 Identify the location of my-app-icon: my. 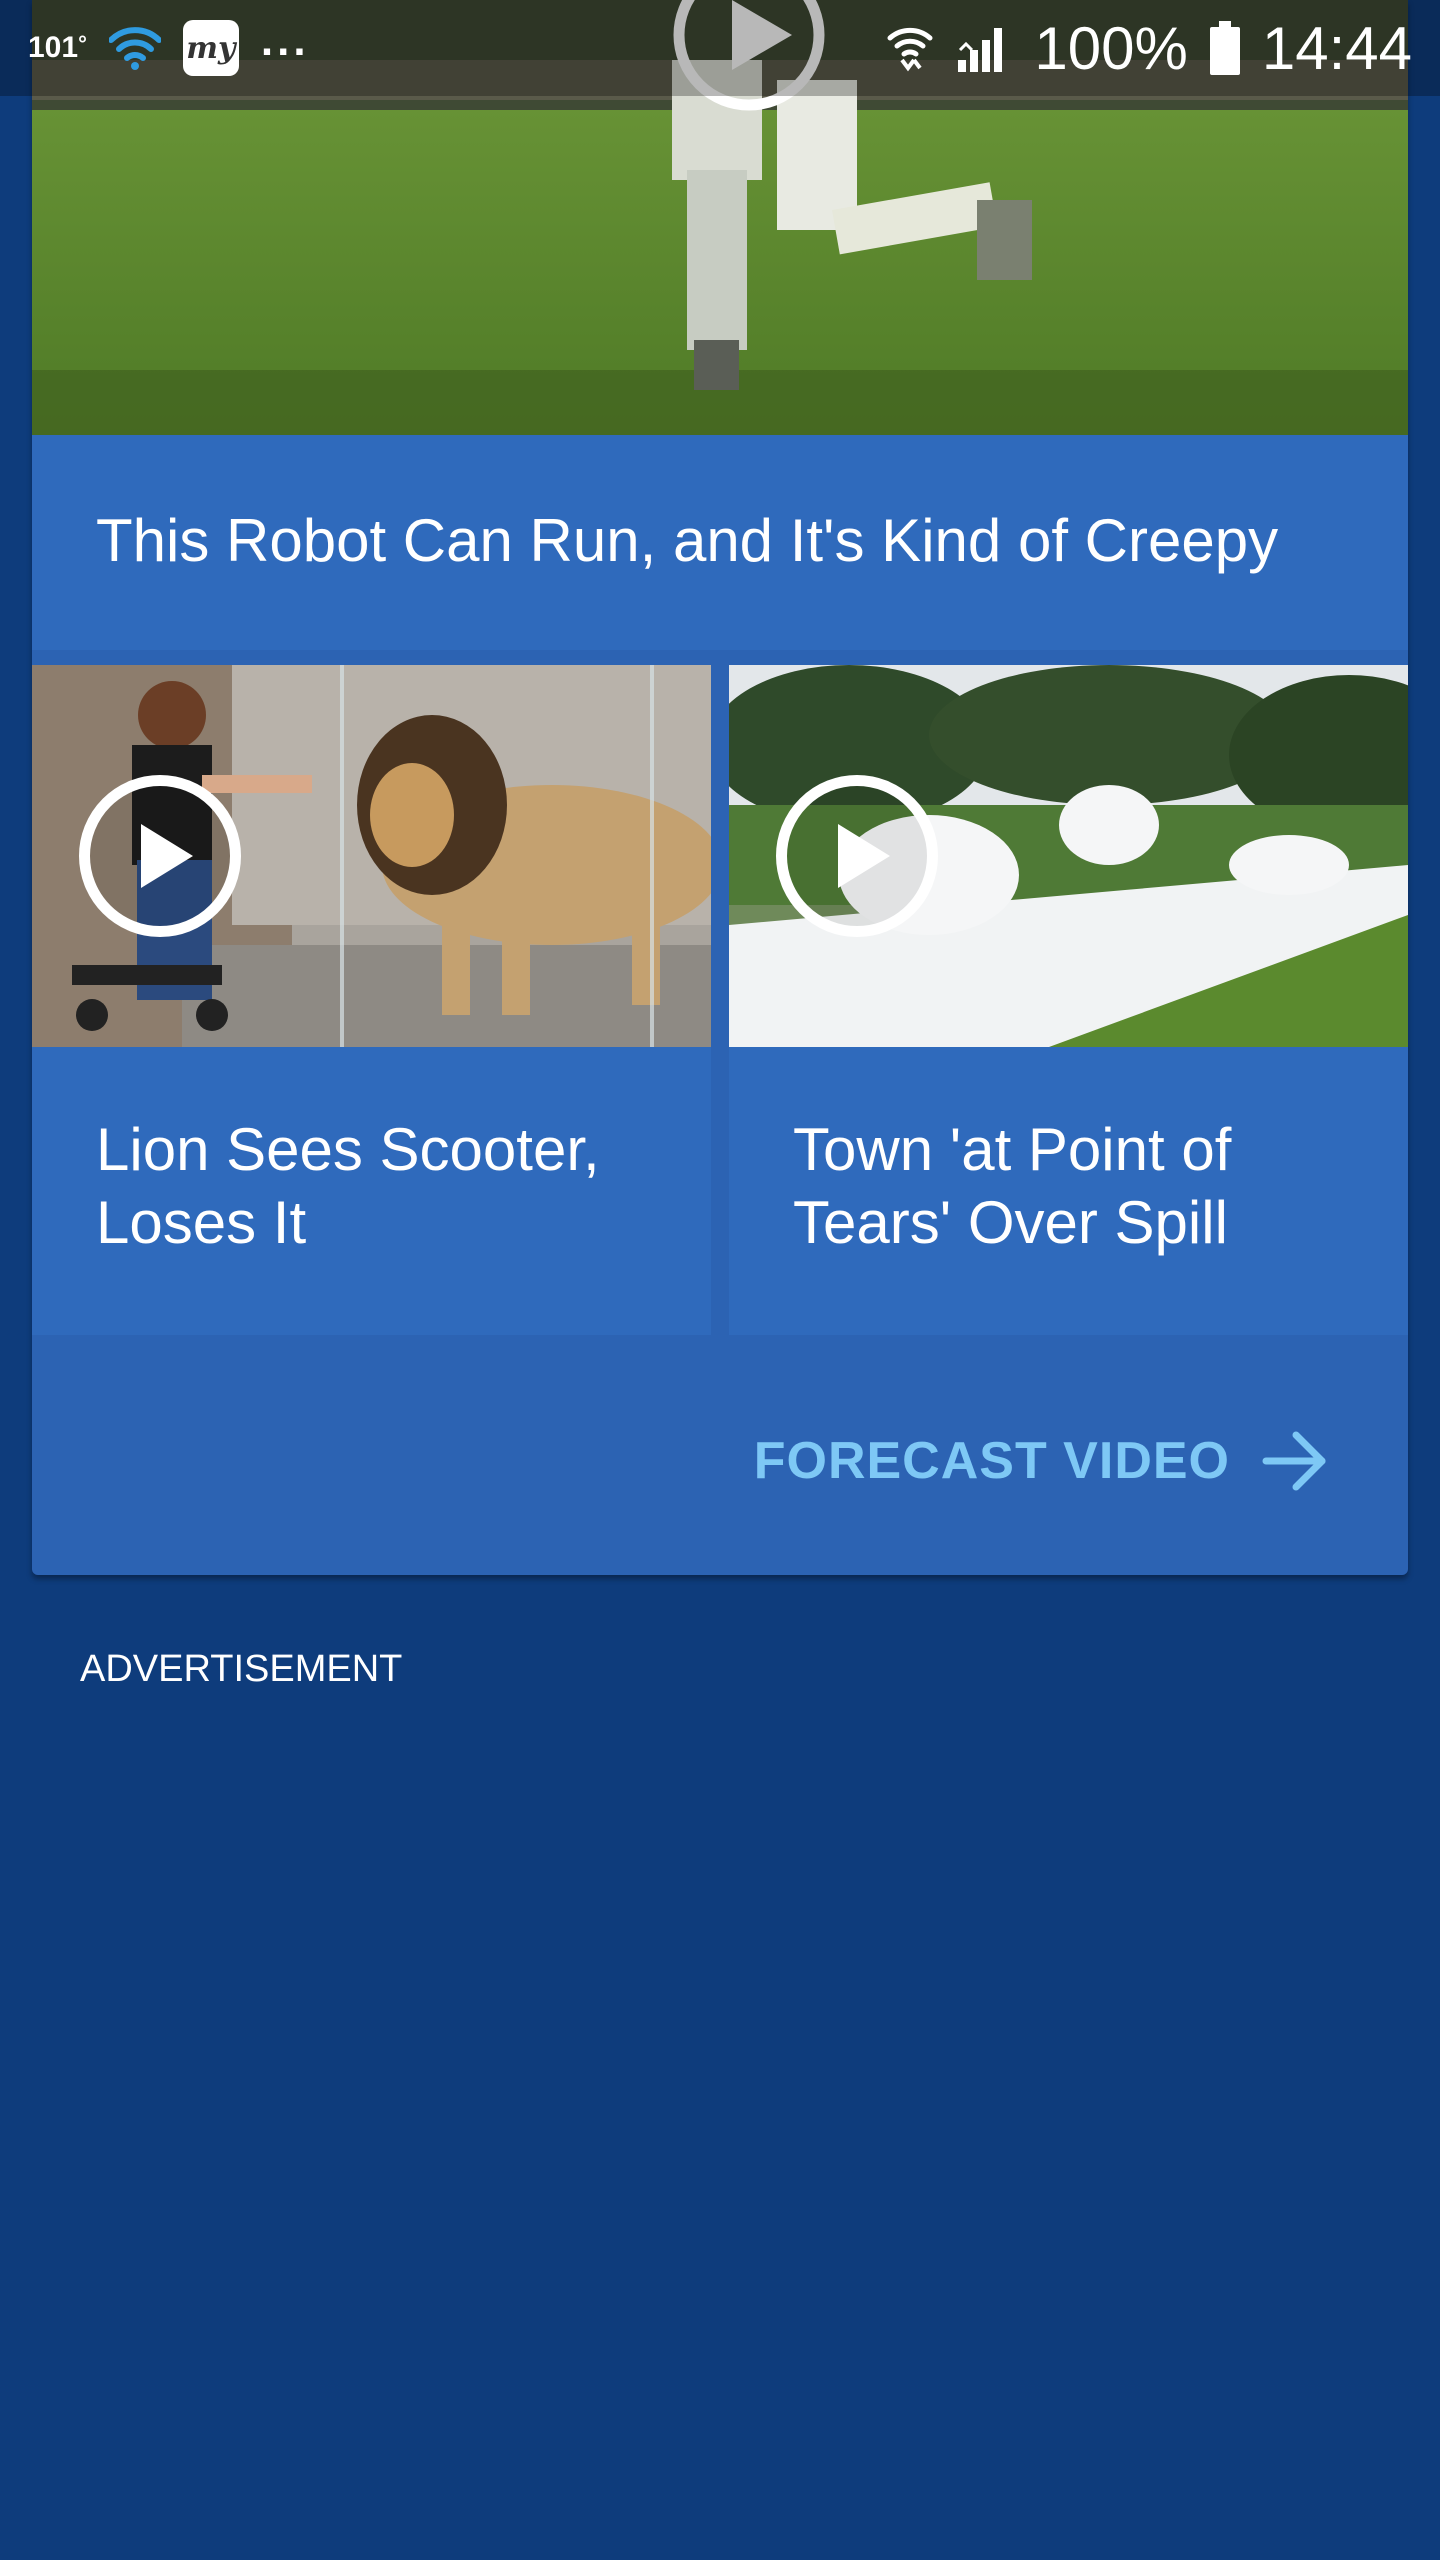
(210, 48).